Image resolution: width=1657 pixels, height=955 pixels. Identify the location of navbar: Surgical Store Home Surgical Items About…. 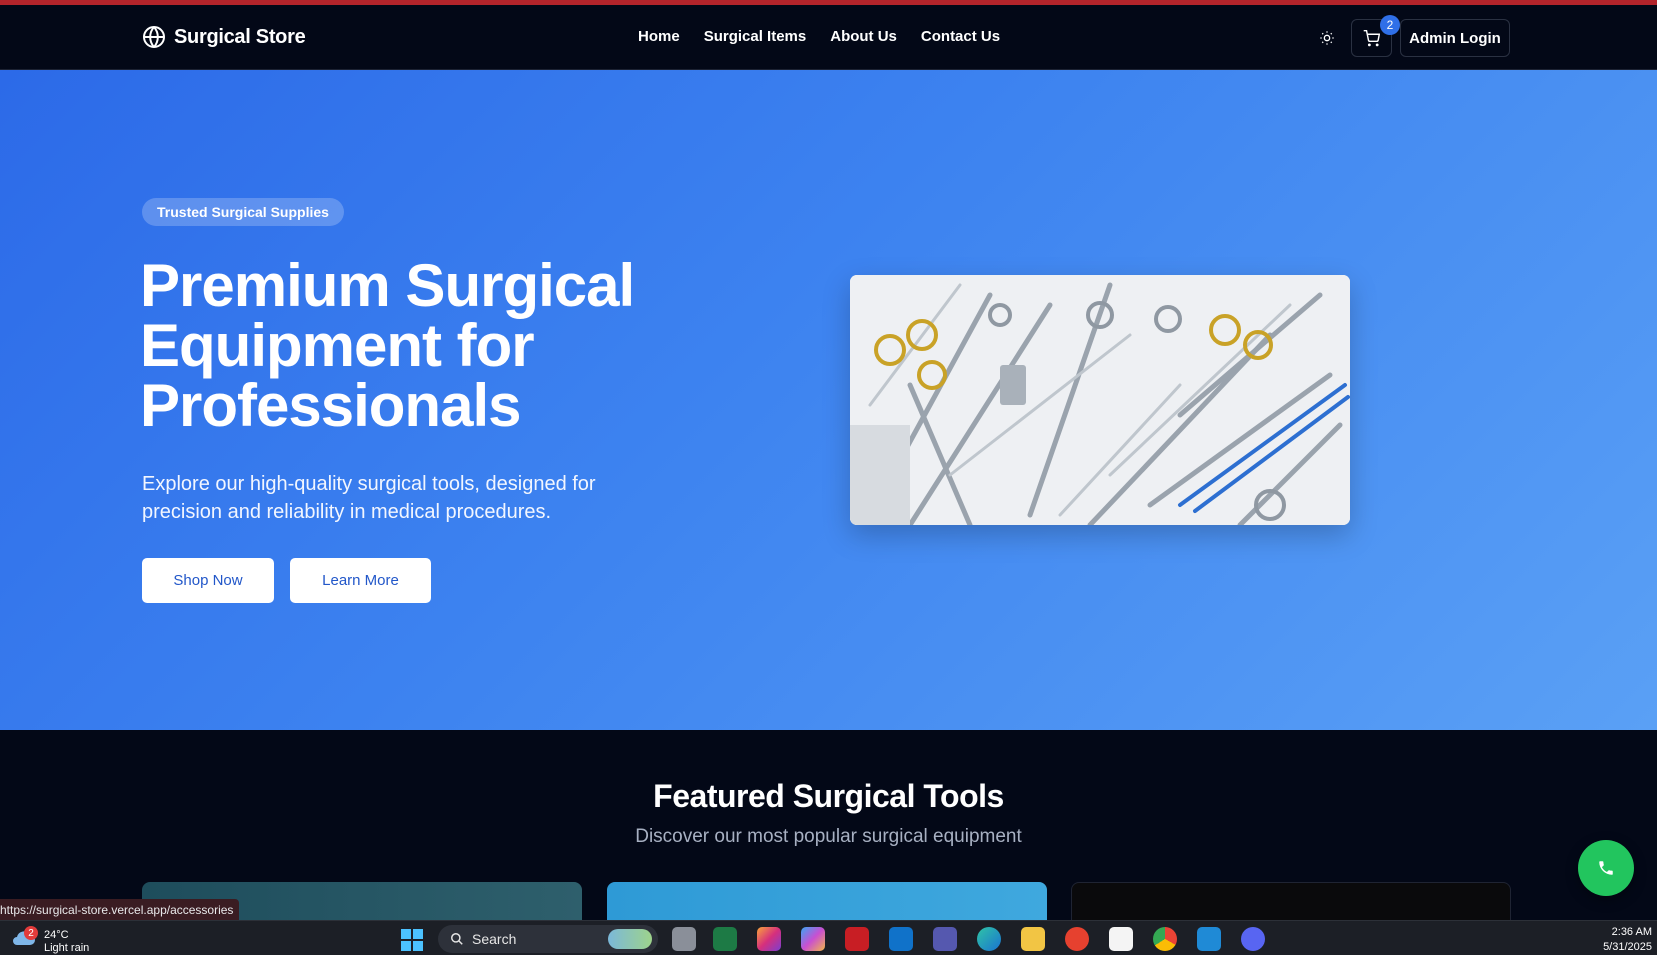
(828, 37).